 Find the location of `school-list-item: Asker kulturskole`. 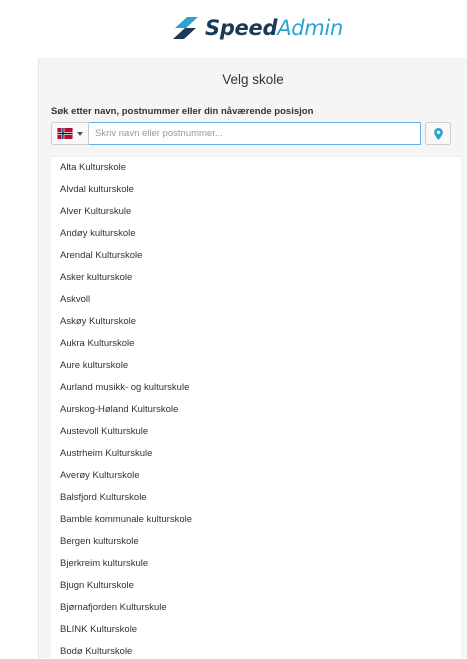

school-list-item: Asker kulturskole is located at coordinates (256, 278).